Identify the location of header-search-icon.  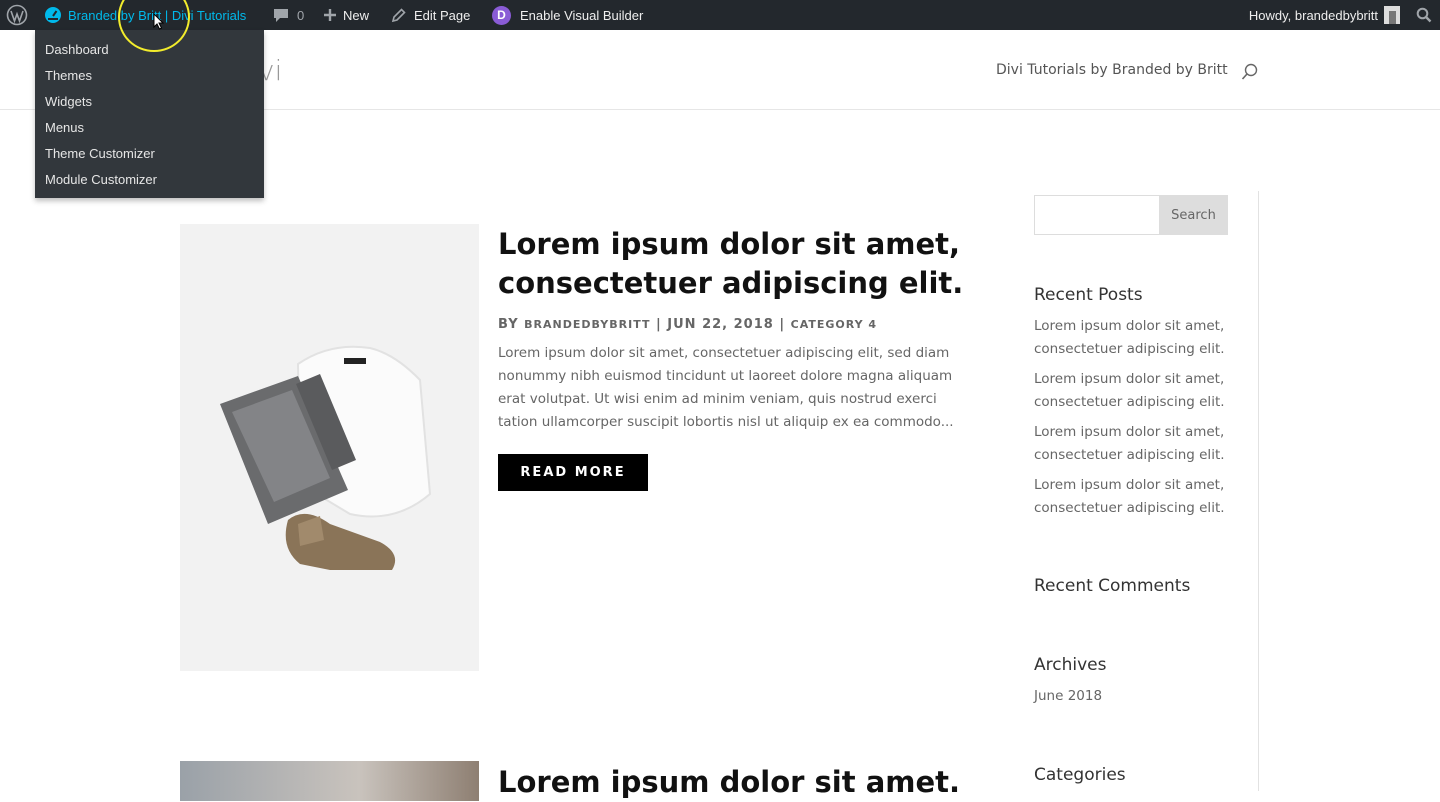
(1250, 74).